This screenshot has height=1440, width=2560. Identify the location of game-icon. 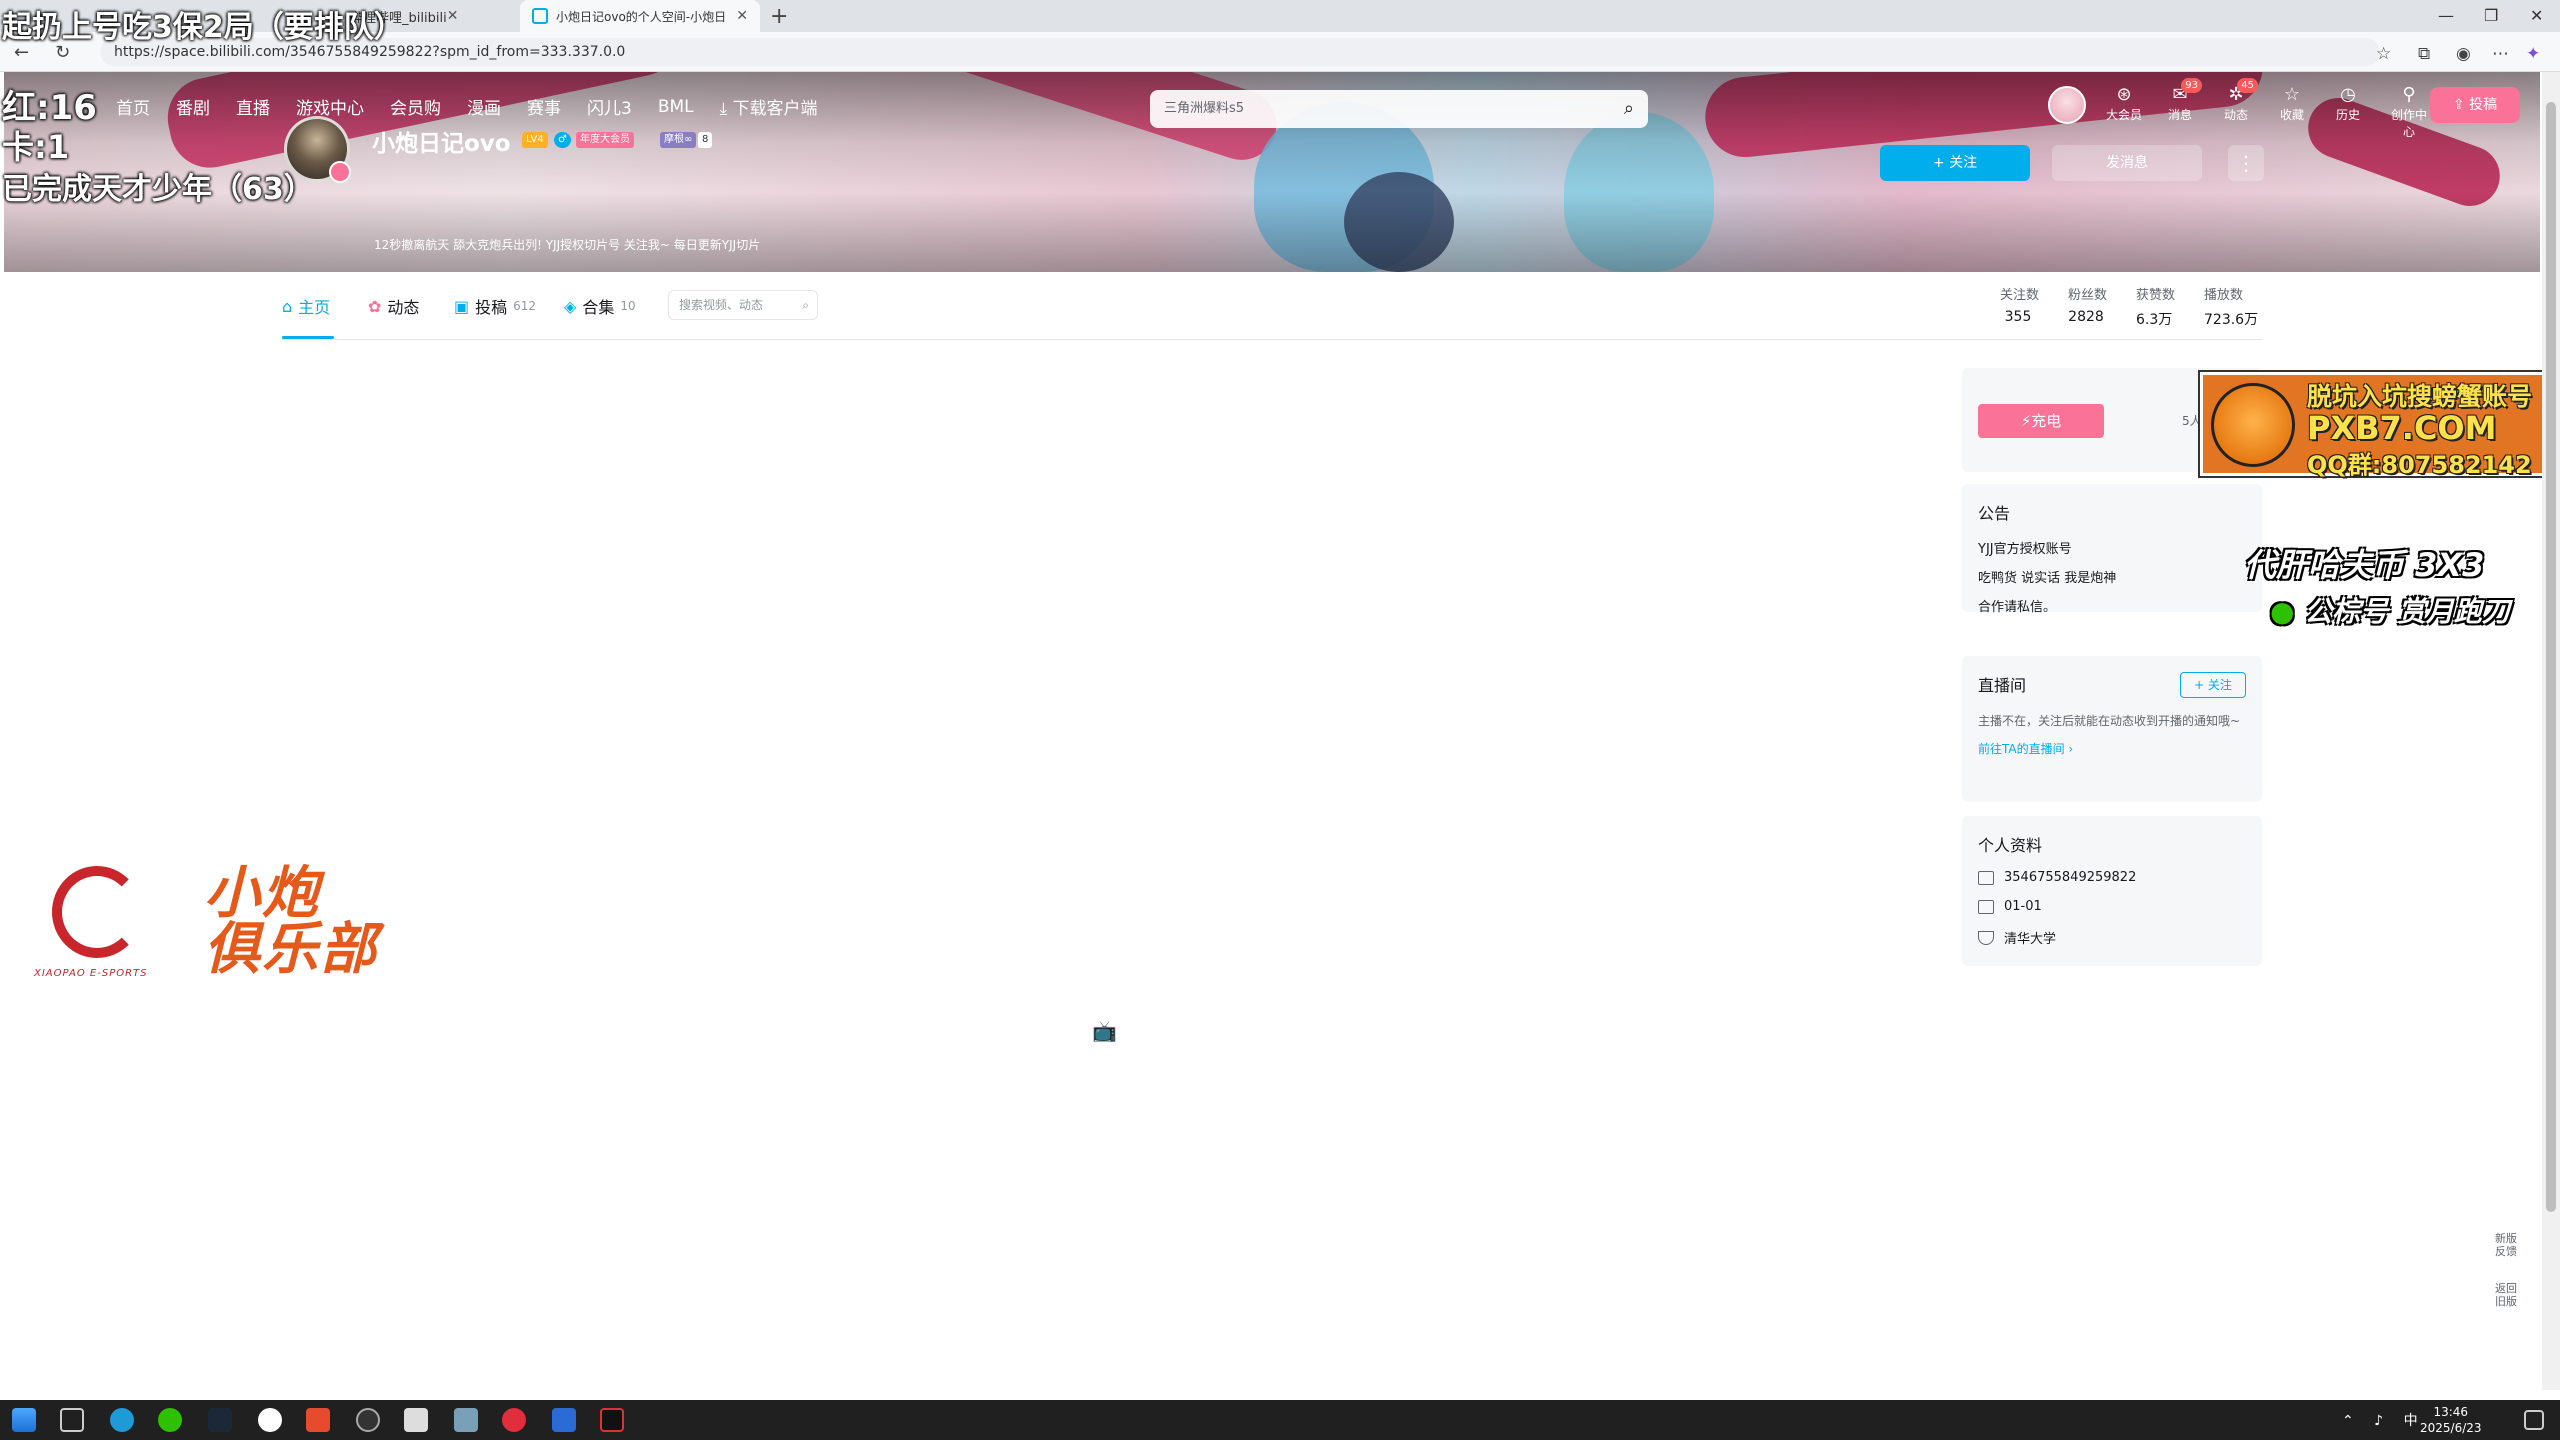
(368, 1420).